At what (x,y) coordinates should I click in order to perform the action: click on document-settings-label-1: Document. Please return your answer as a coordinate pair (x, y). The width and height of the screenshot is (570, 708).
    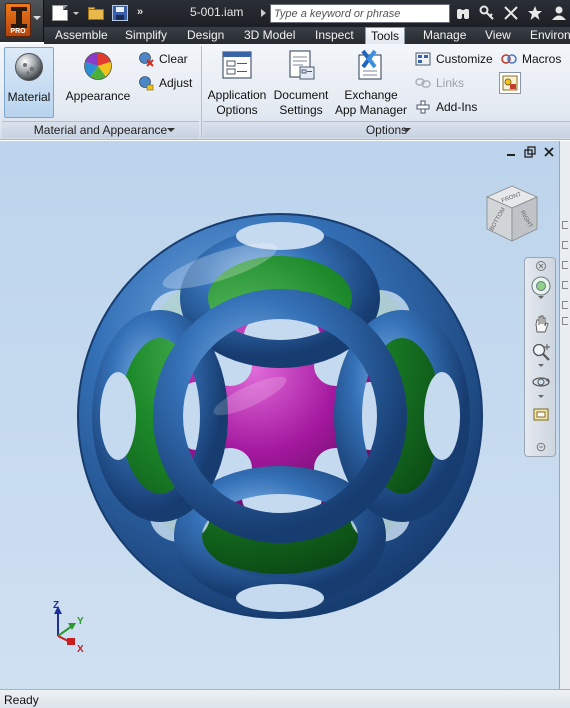
    Looking at the image, I should click on (301, 95).